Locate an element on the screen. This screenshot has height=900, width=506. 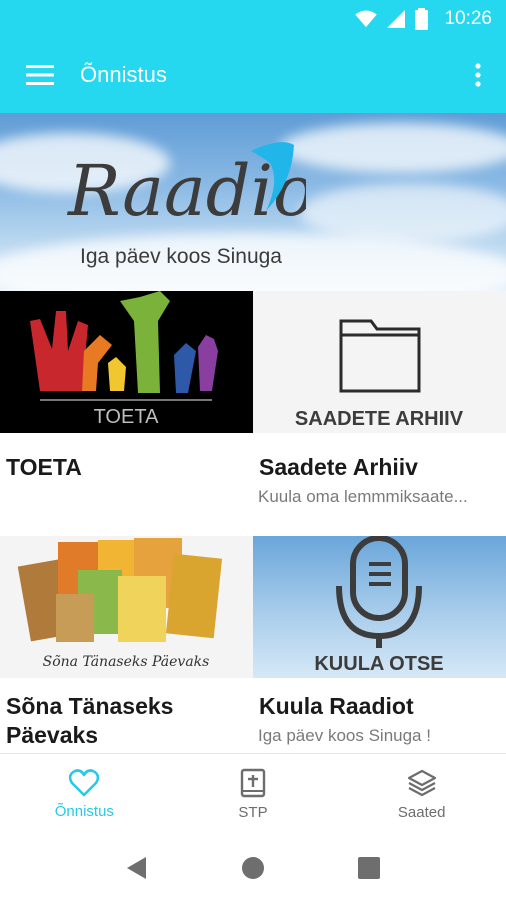
card-image-toeta: TOETA is located at coordinates (126, 362).